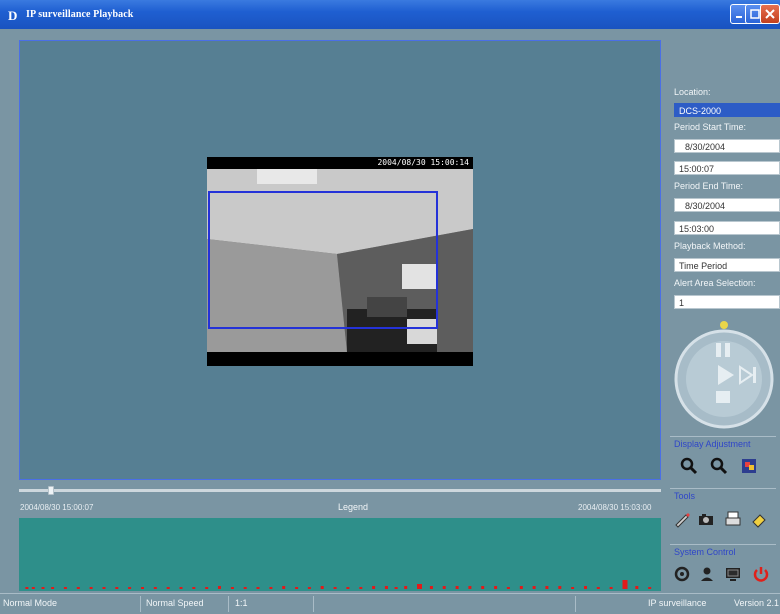 This screenshot has height=614, width=780. I want to click on video-frame: 2004/08/30 15:00:14, so click(340, 261).